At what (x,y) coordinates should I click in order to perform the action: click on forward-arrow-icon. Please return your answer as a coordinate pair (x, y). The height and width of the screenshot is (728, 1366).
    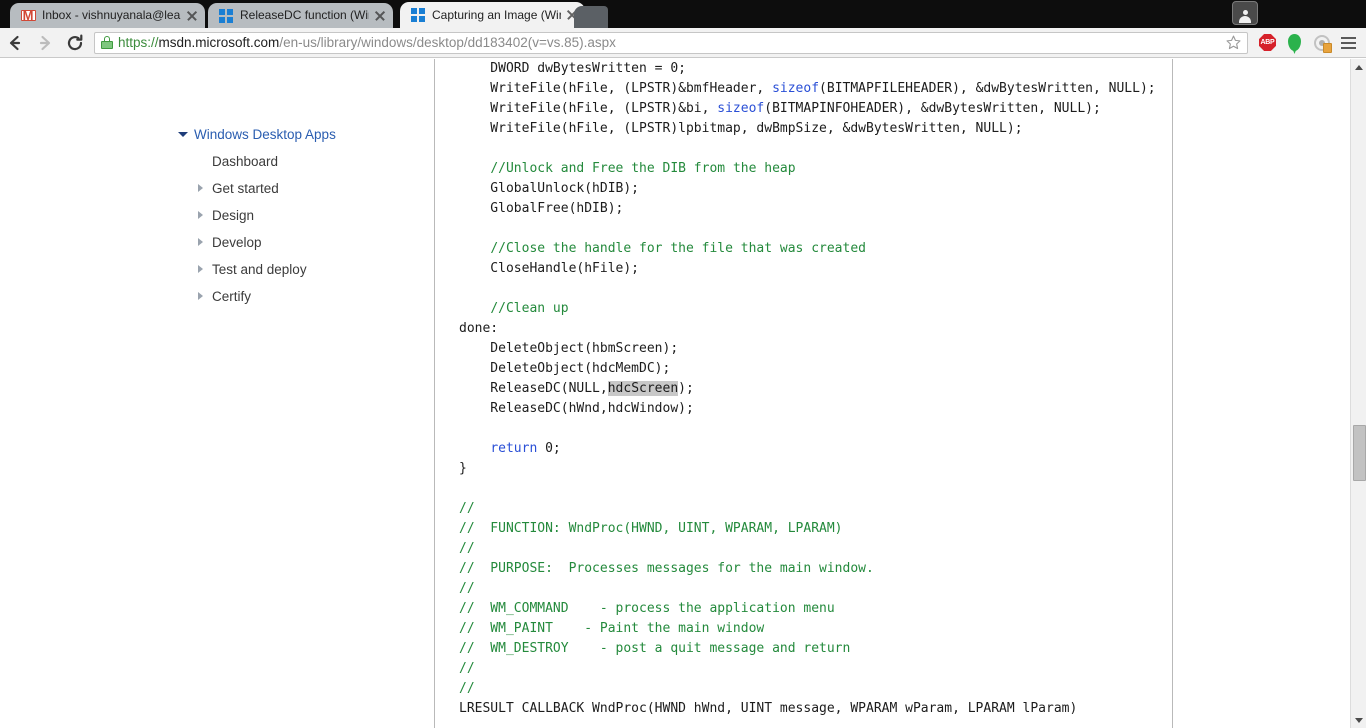
    Looking at the image, I should click on (45, 42).